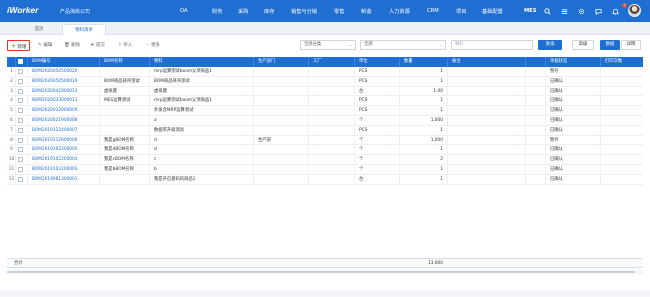 The width and height of the screenshot is (650, 297). Describe the element at coordinates (325, 91) in the screenshot. I see `table-row: 3 BOM2020042000013 虚拟键 虚拟键 台 1.00 已确认` at that location.